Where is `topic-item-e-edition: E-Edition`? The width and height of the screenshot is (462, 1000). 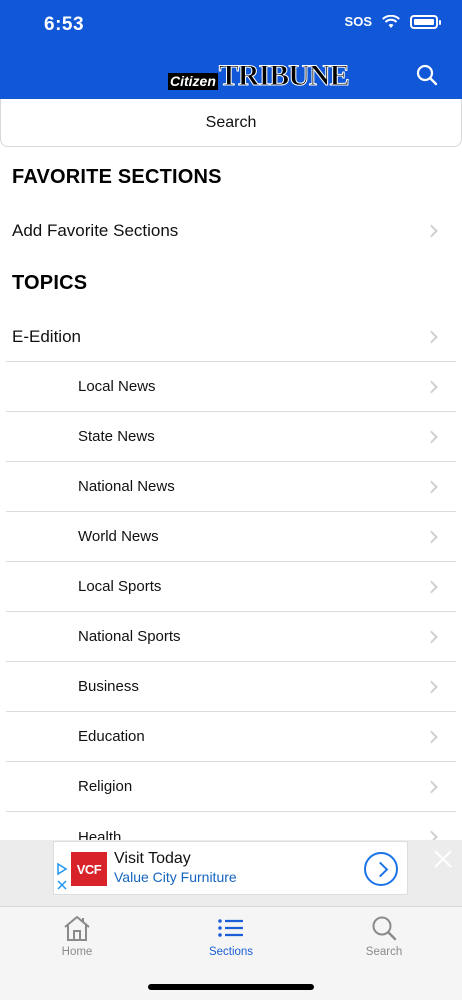
topic-item-e-edition: E-Edition is located at coordinates (231, 337).